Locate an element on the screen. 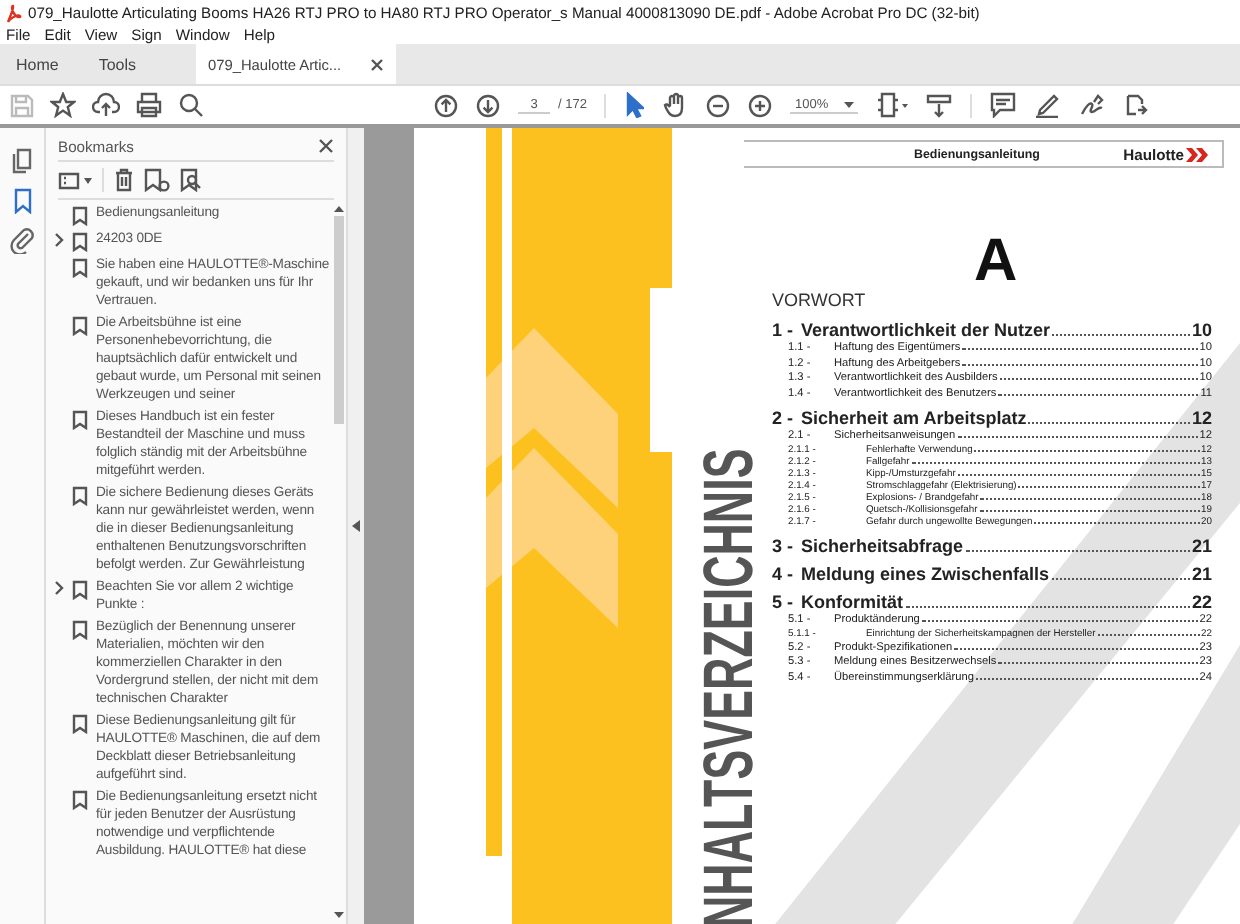  toc-number: 4 - is located at coordinates (783, 574).